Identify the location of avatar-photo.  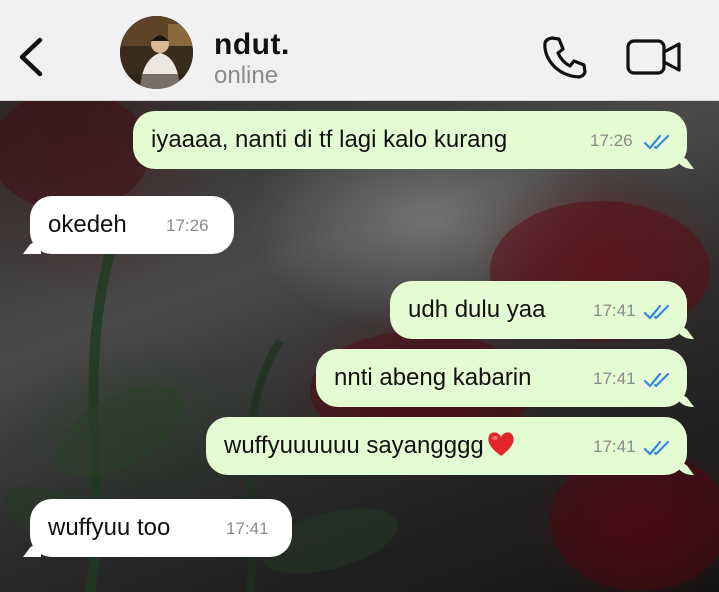
(156, 52).